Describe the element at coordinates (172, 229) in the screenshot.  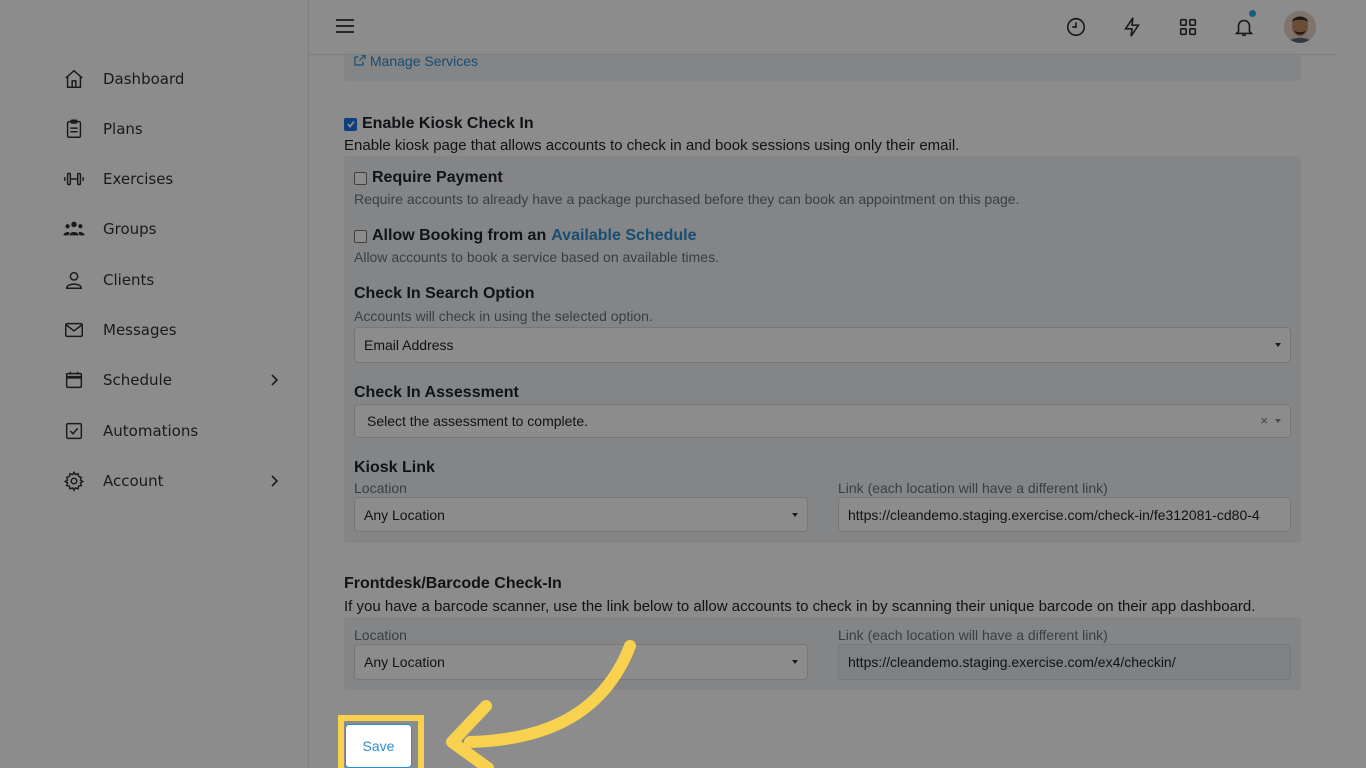
I see `sidebar-item-groups: Groups` at that location.